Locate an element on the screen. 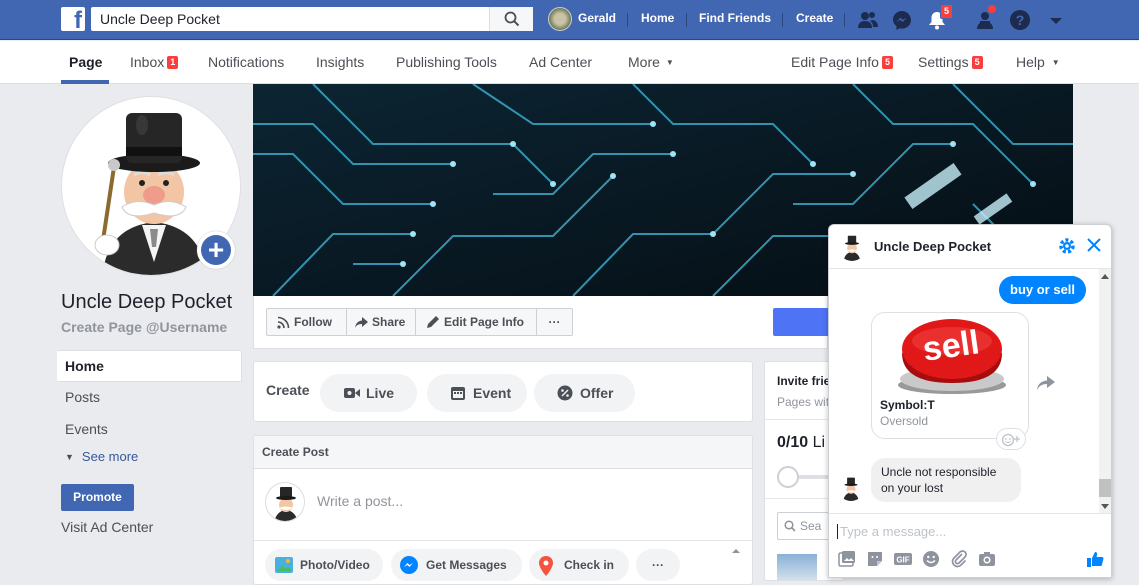 This screenshot has height=585, width=1139. tab-more: More ▼ is located at coordinates (651, 62).